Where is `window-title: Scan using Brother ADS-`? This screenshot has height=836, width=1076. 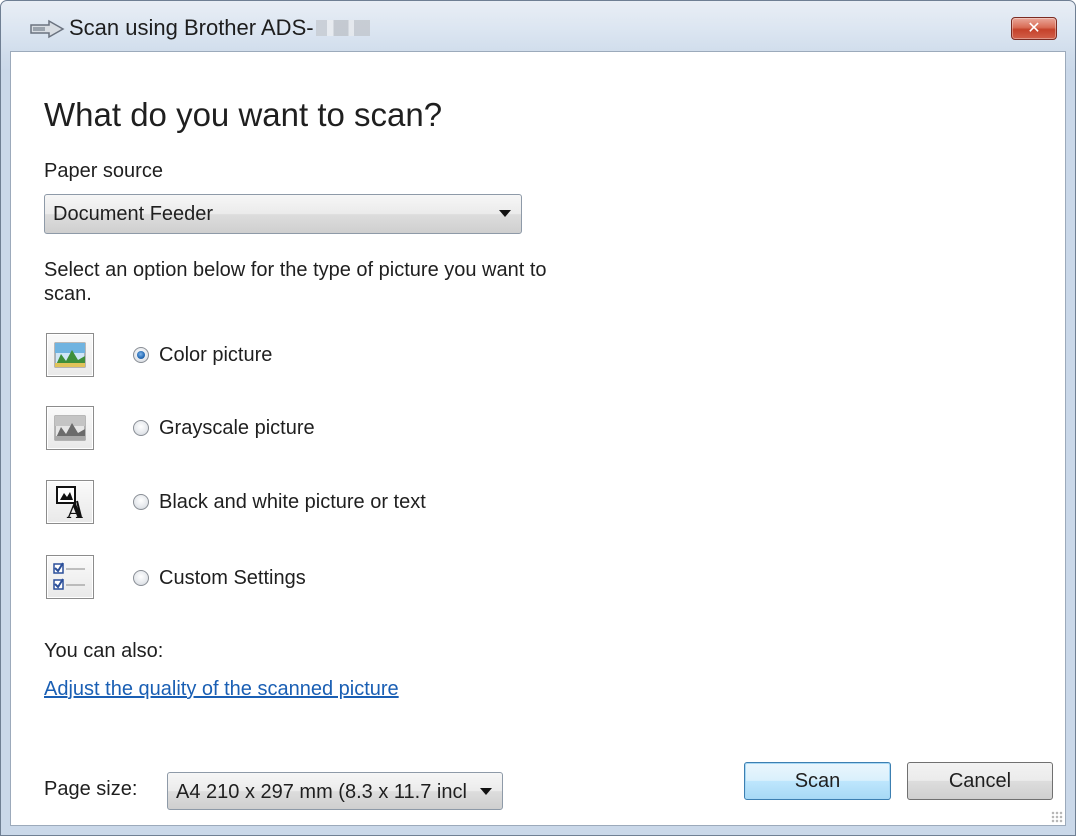 window-title: Scan using Brother ADS- is located at coordinates (219, 28).